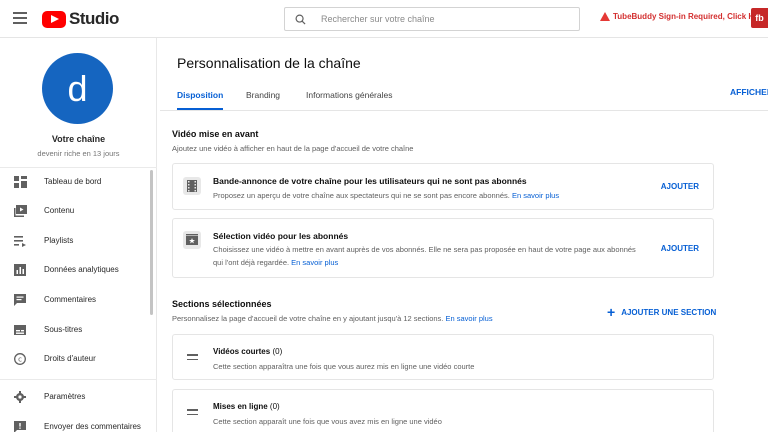  Describe the element at coordinates (20, 241) in the screenshot. I see `playlists-icon` at that location.